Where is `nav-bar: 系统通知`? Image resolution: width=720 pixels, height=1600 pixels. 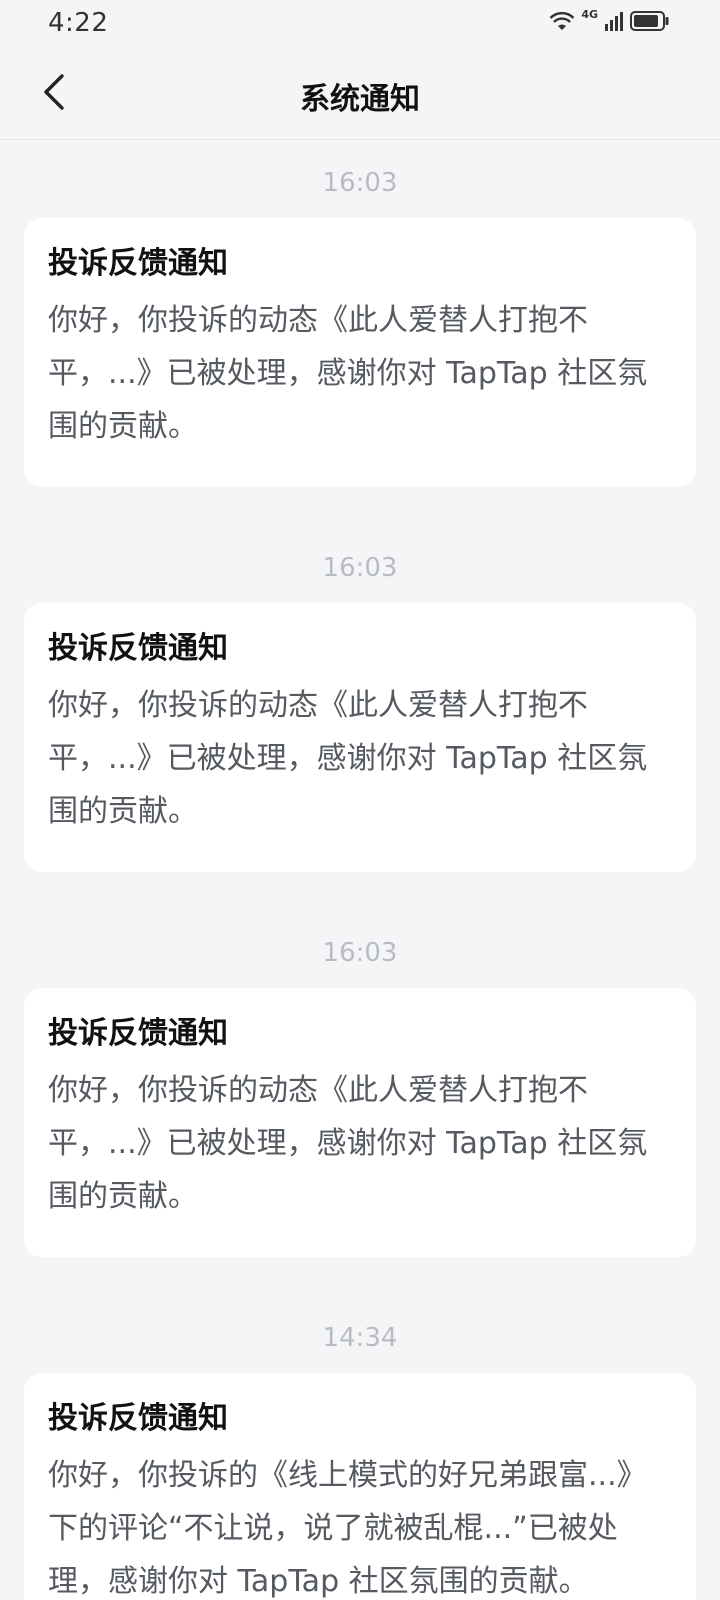 nav-bar: 系统通知 is located at coordinates (360, 94).